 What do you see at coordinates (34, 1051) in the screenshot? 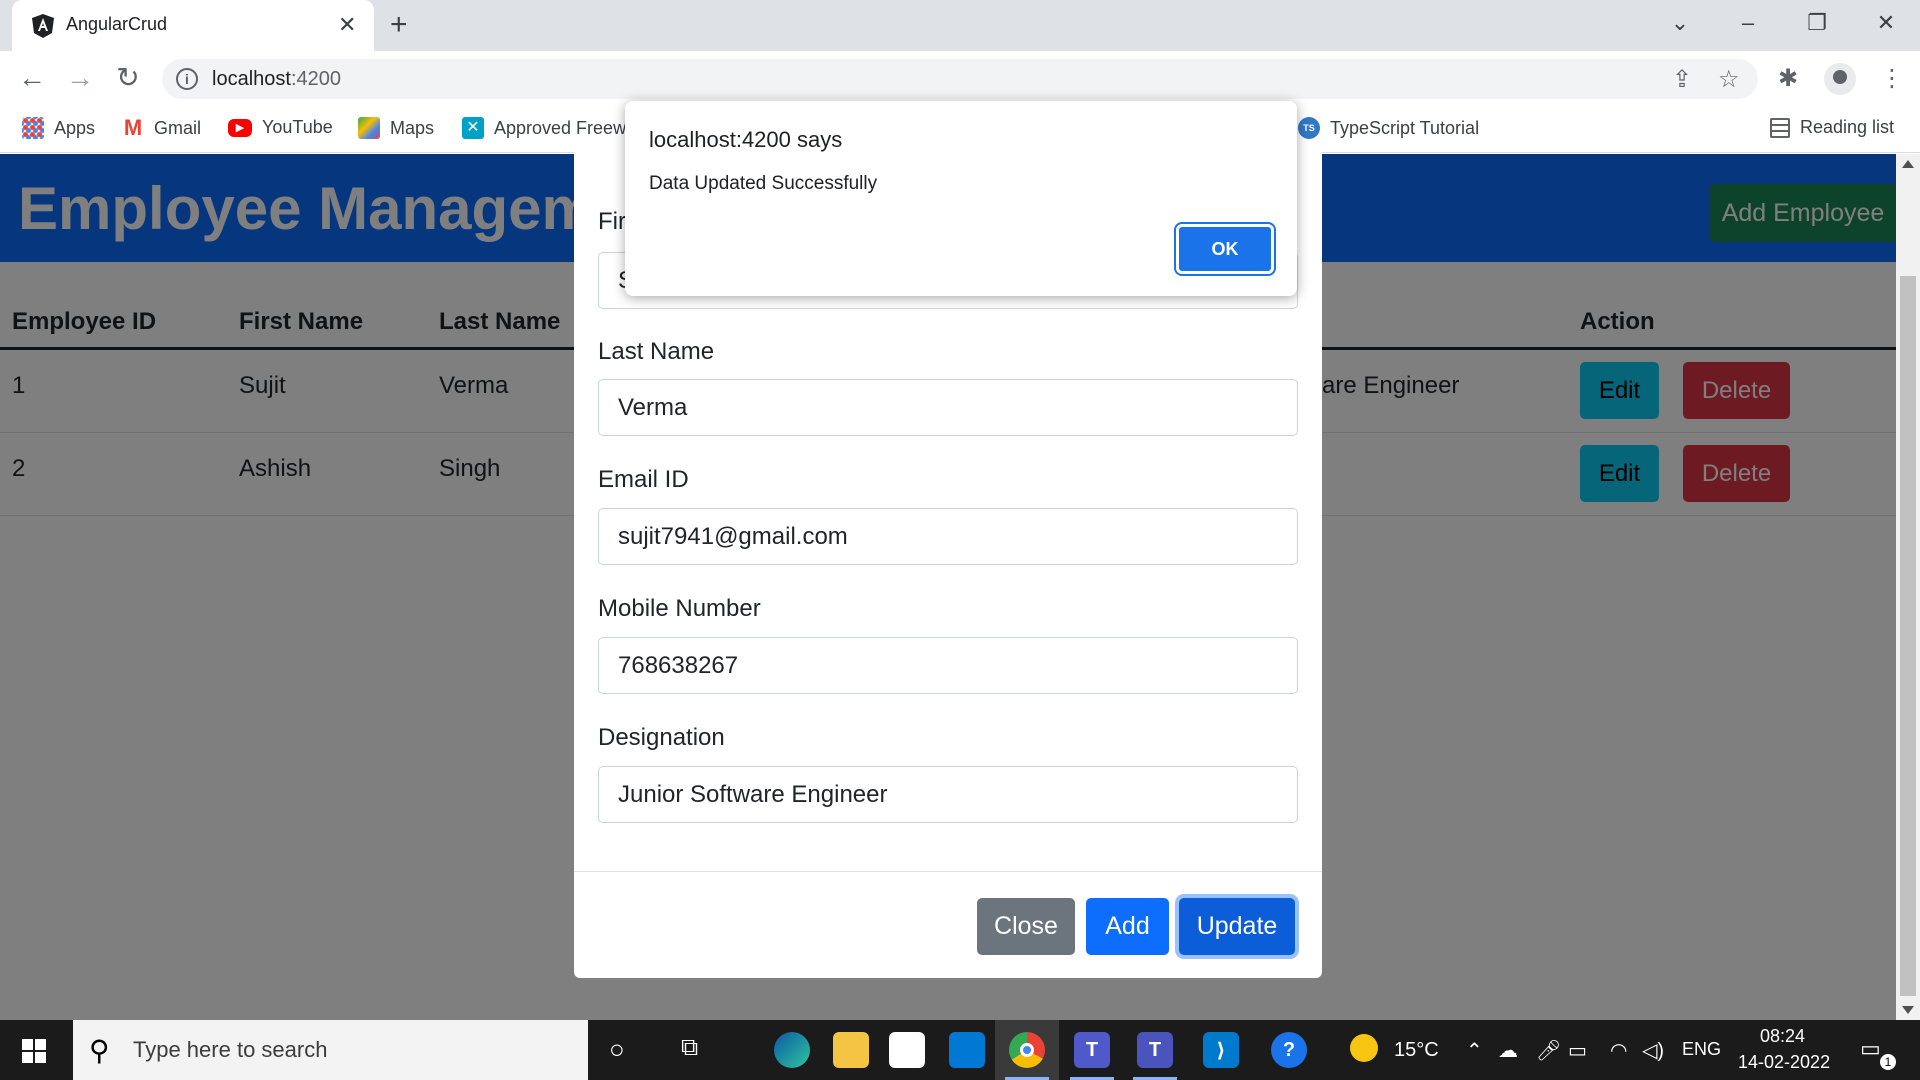
I see `windows-start-icon` at bounding box center [34, 1051].